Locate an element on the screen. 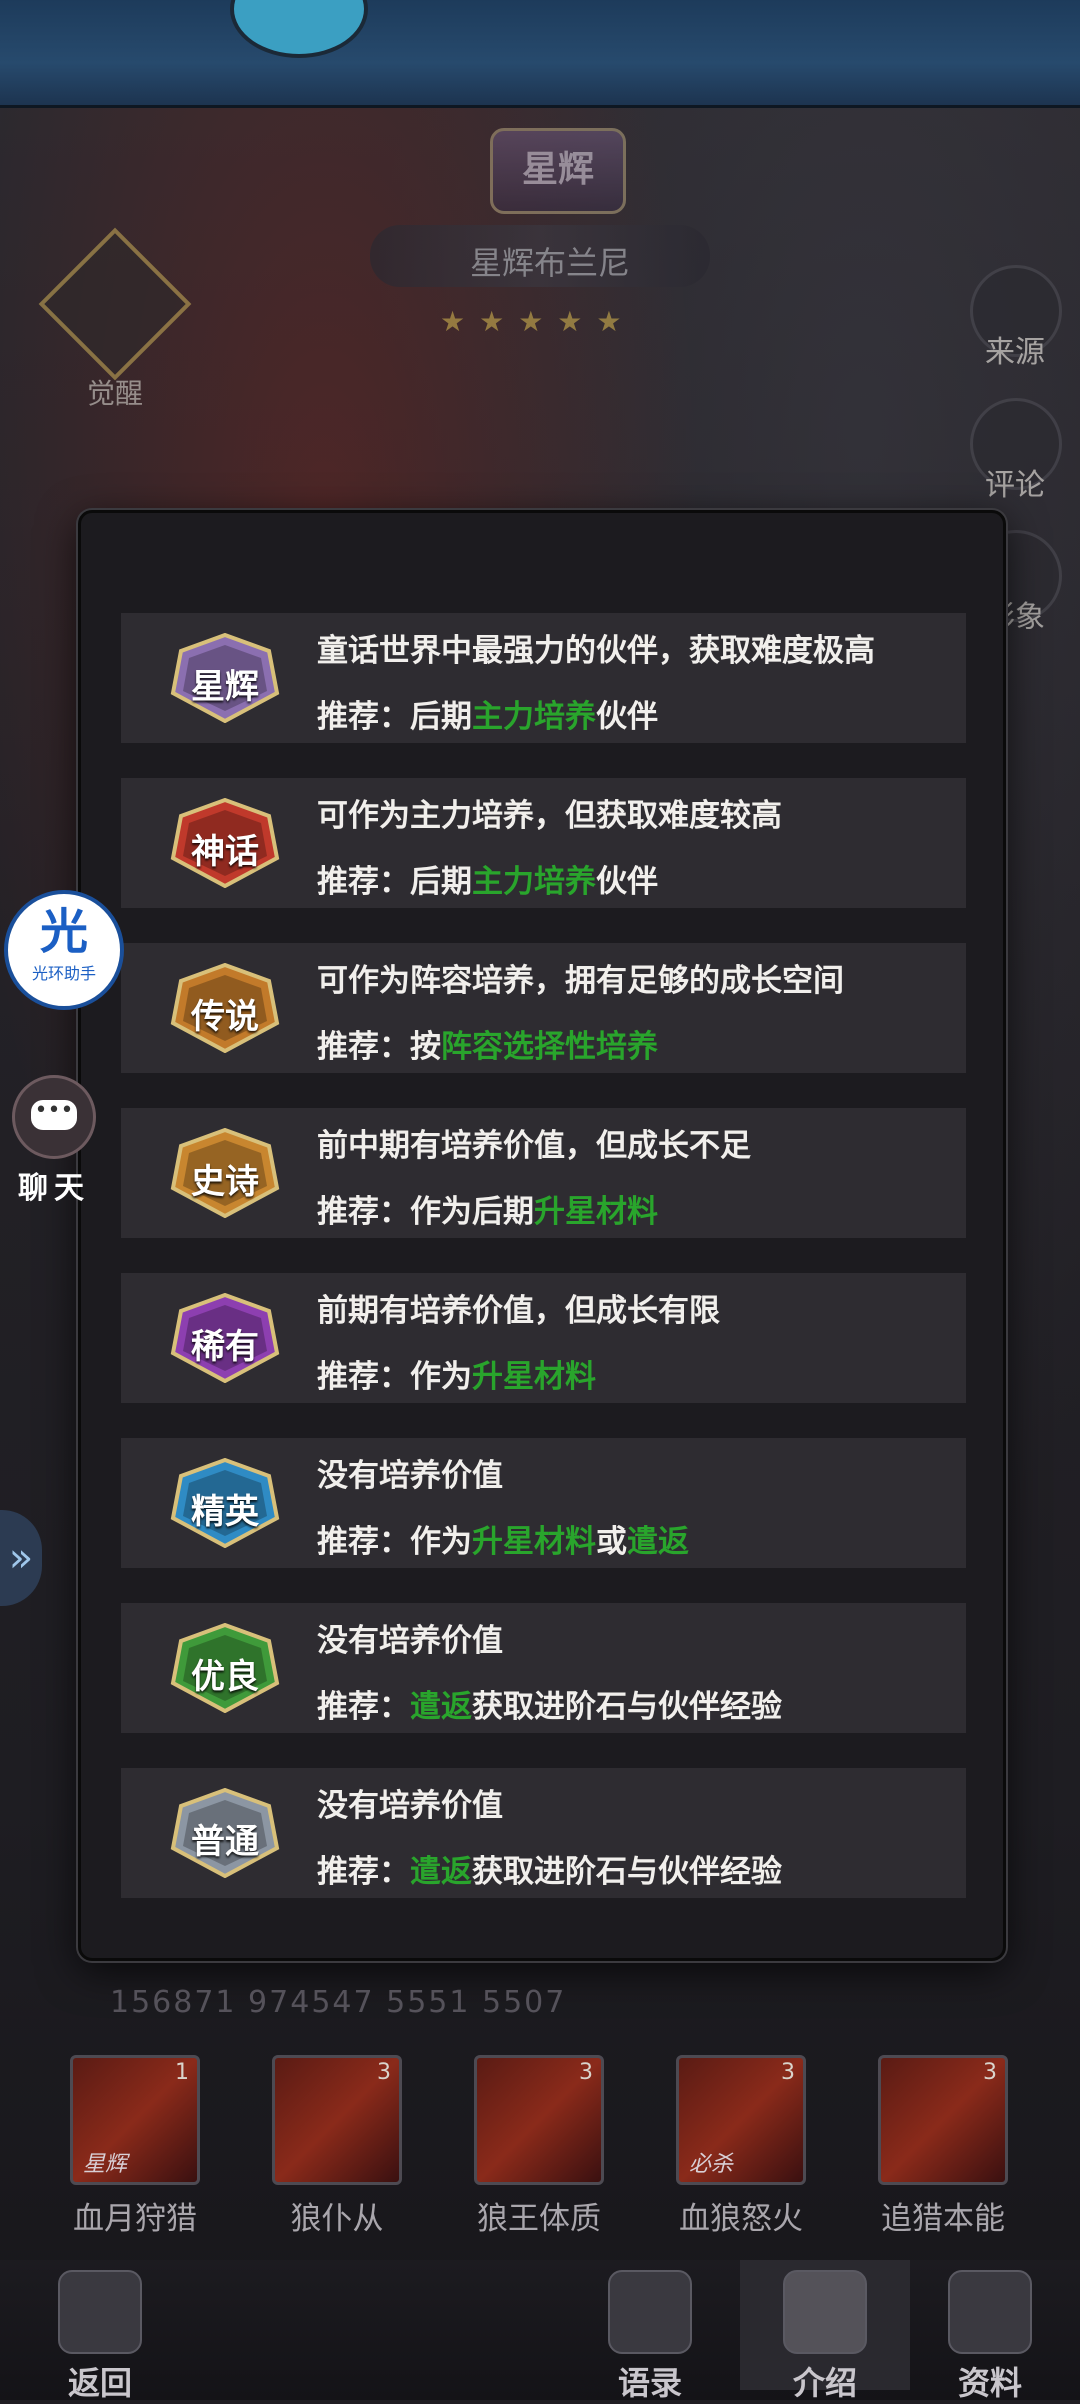 This screenshot has width=1080, height=2404. rec-prefix: 推荐： is located at coordinates (363, 1707).